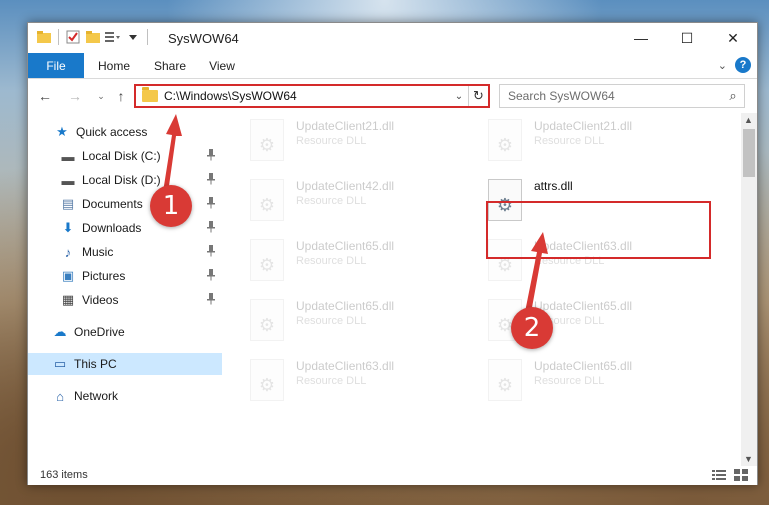  What do you see at coordinates (101, 96) in the screenshot?
I see `recent-locations-button: ⌄` at bounding box center [101, 96].